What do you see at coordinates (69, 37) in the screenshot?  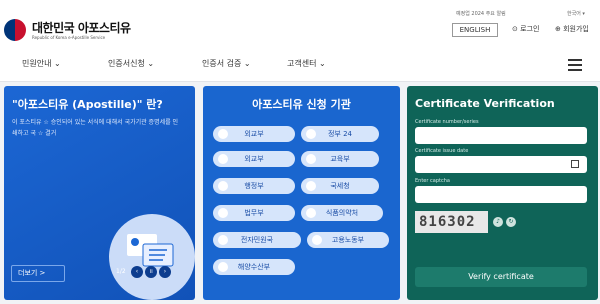 I see `site-subtitle: Republic of Korea e-Apostille Service` at bounding box center [69, 37].